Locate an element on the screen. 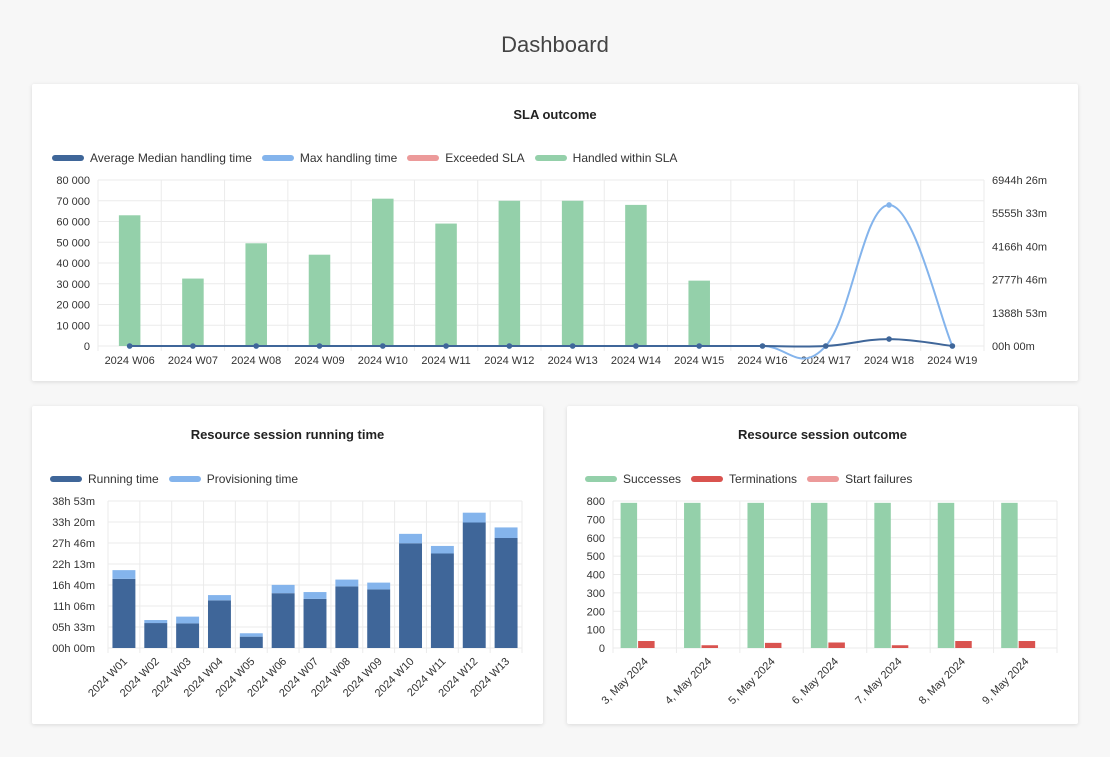  y-axis-tick-label: 700 is located at coordinates (596, 520).